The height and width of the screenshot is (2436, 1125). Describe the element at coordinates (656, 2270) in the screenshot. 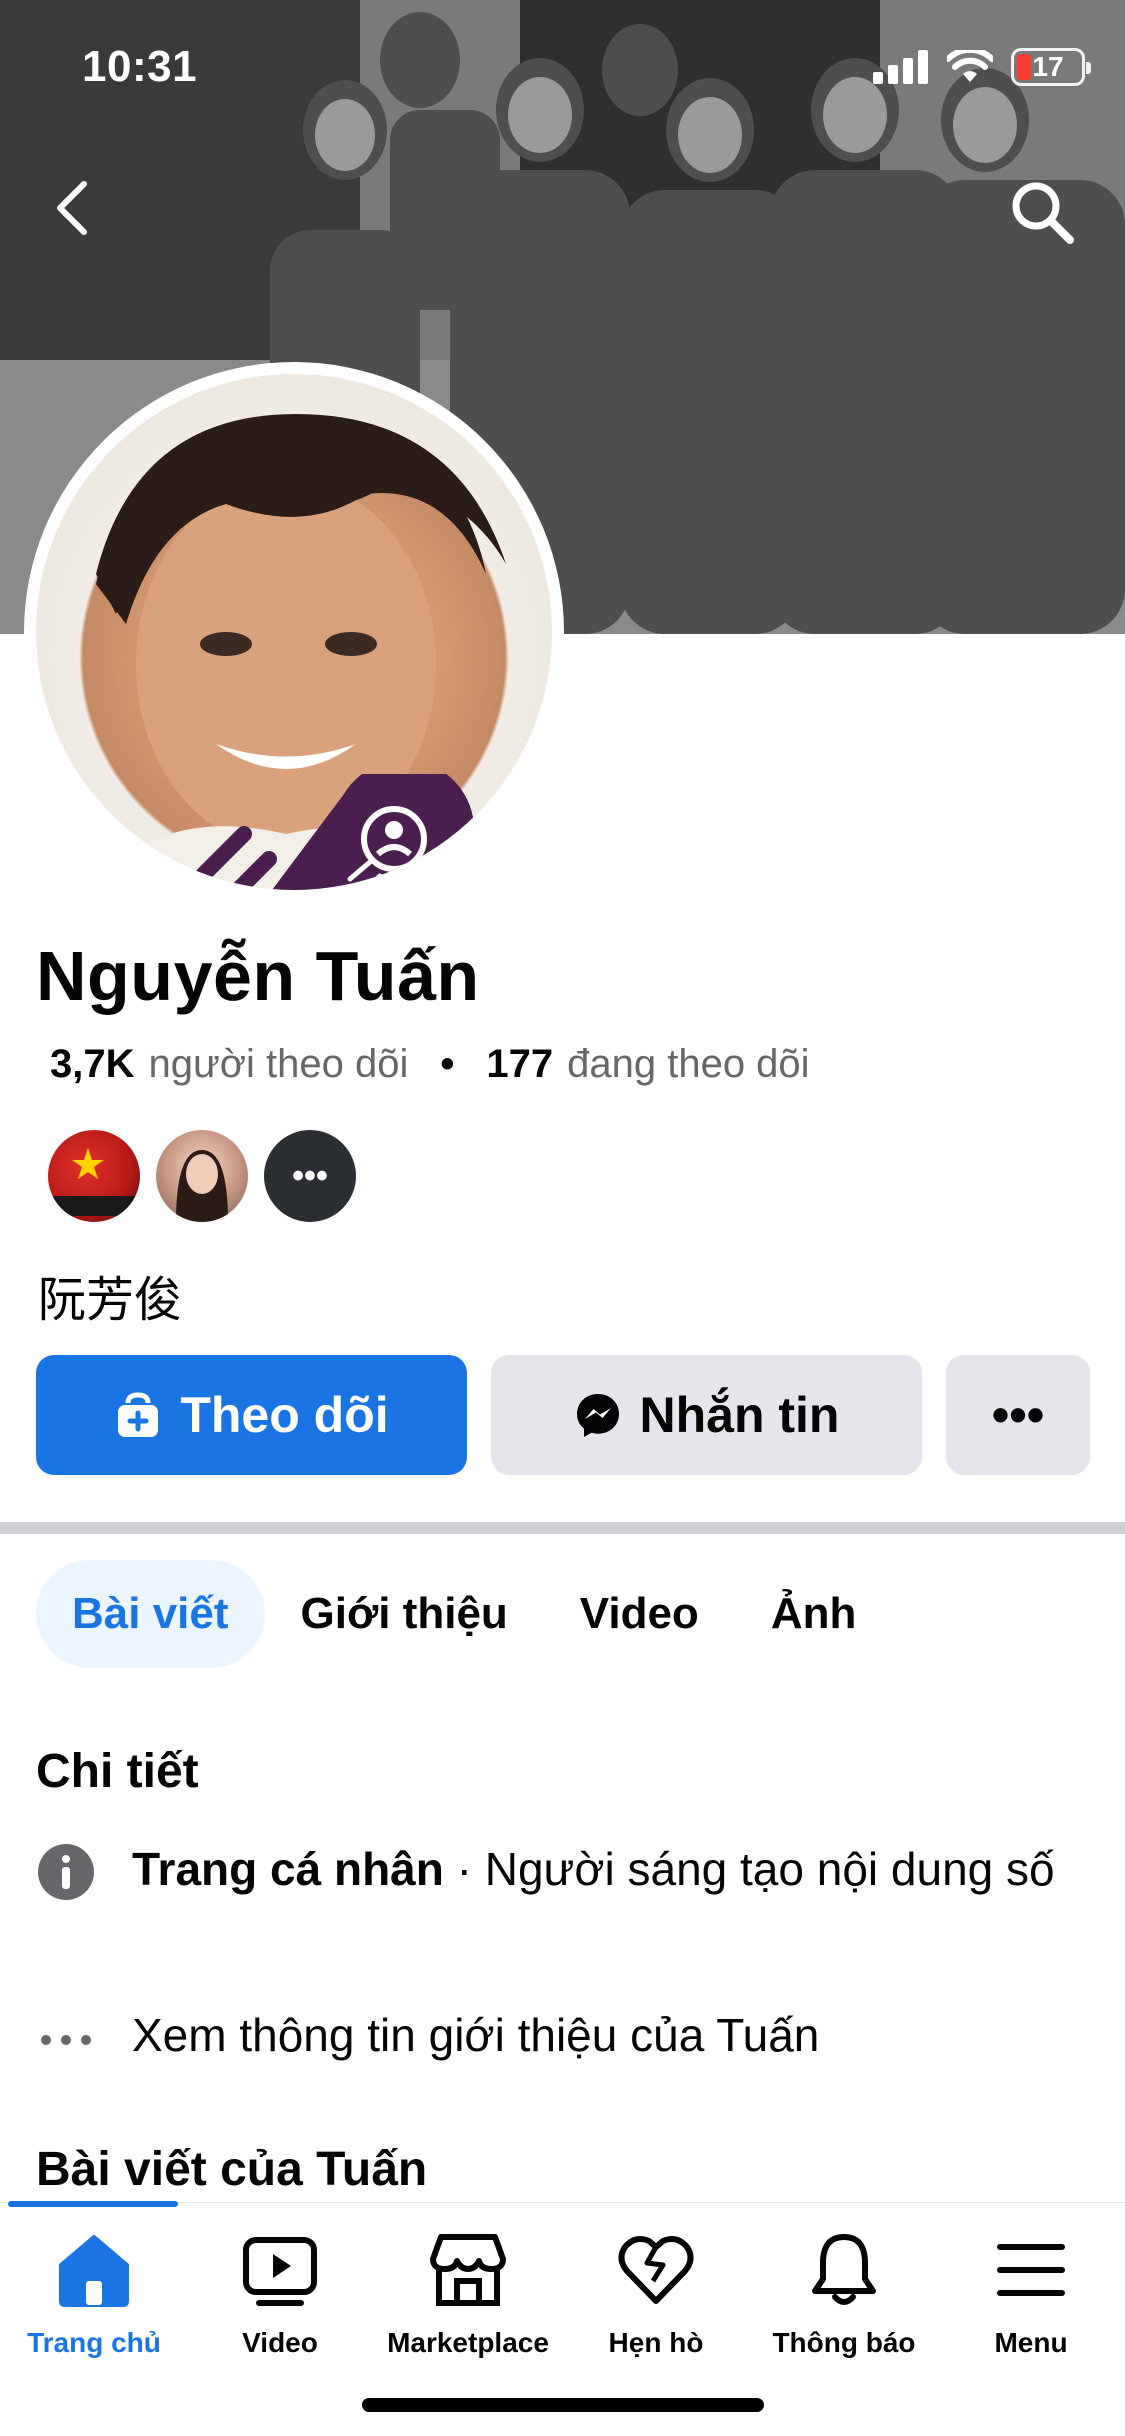

I see `dating-icon` at that location.